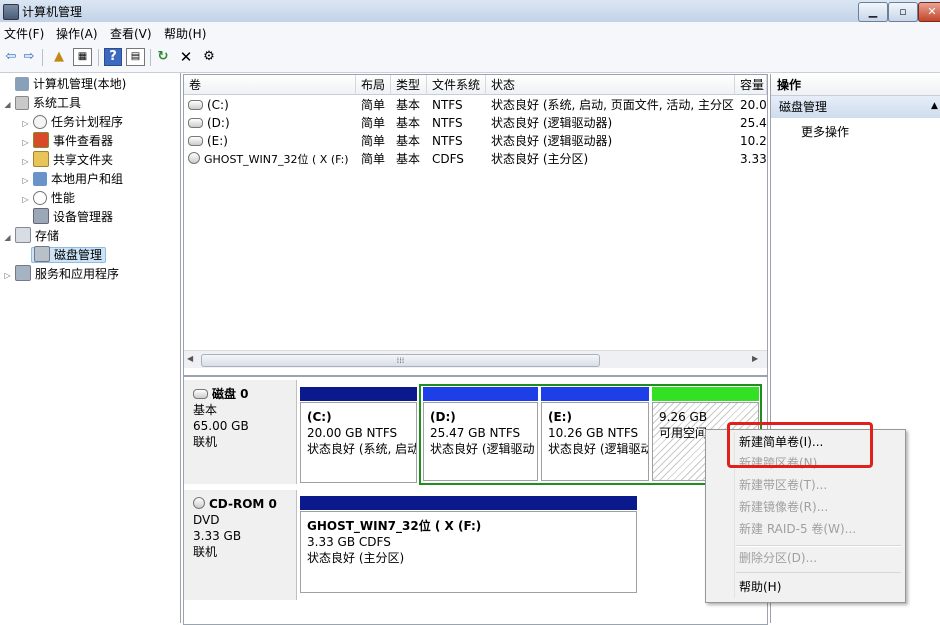 Image resolution: width=940 pixels, height=625 pixels. I want to click on tree-item-event-viewer: ▷ 事件查看器, so click(66, 141).